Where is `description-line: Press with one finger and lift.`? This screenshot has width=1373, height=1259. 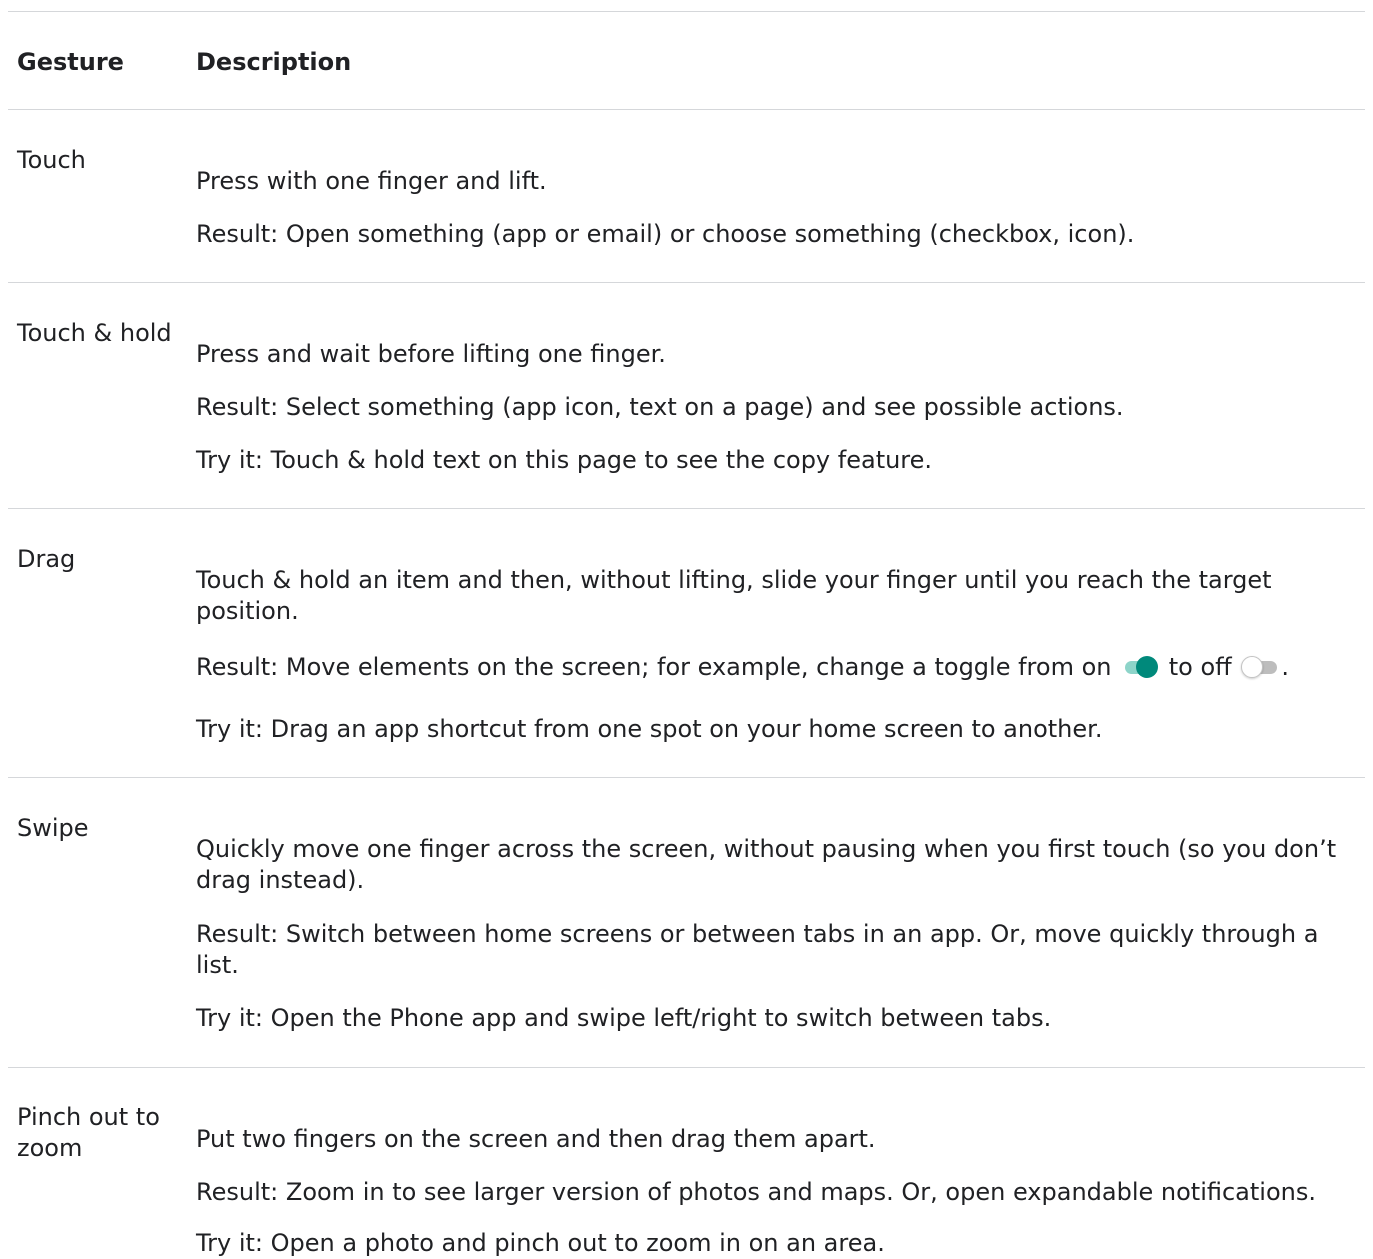
description-line: Press with one finger and lift. is located at coordinates (371, 181).